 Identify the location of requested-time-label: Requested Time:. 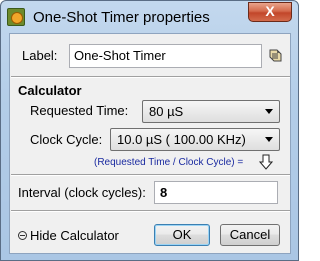
(79, 110).